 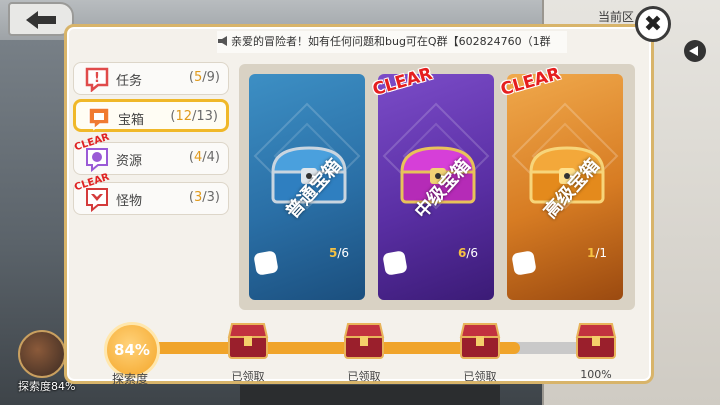 I want to click on close-button: ✖, so click(x=653, y=24).